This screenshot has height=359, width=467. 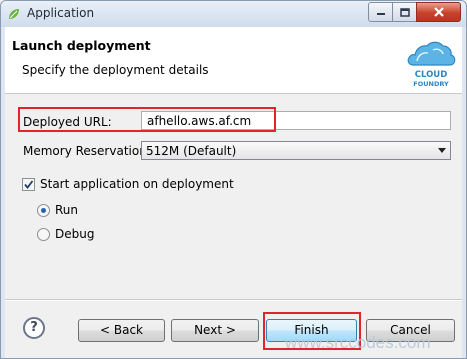 I want to click on memory-reservation-value: 512M (Default), so click(x=191, y=151).